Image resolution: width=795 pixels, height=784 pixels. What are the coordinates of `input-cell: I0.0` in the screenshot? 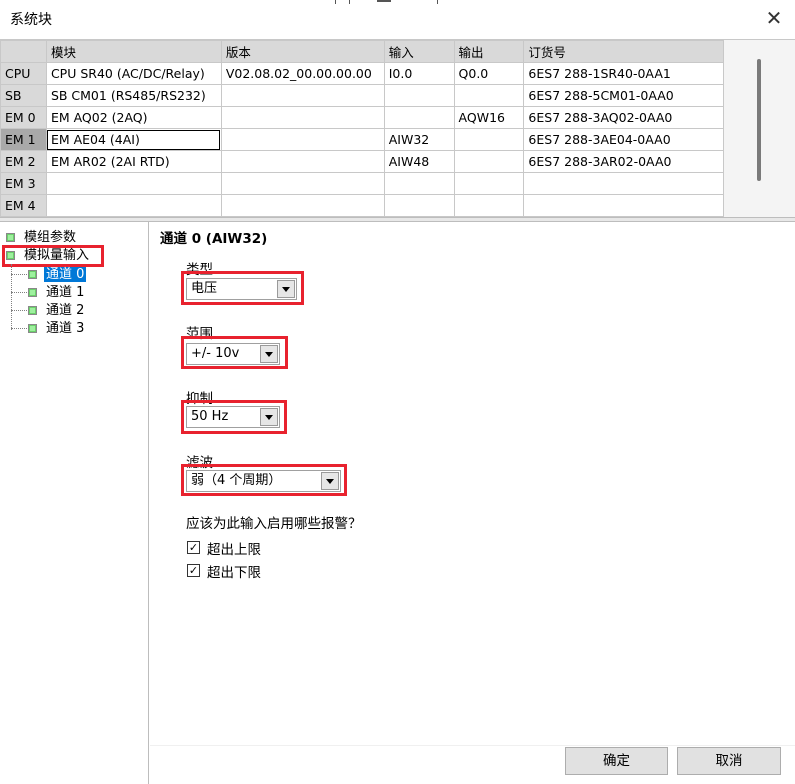 It's located at (419, 73).